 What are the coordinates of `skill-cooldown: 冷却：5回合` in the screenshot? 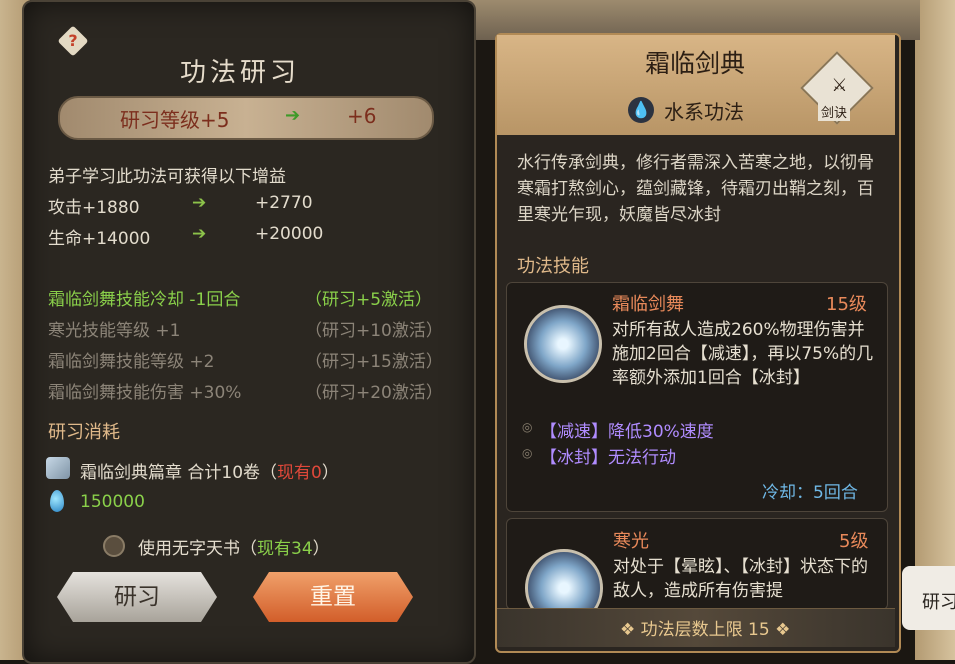 It's located at (810, 493).